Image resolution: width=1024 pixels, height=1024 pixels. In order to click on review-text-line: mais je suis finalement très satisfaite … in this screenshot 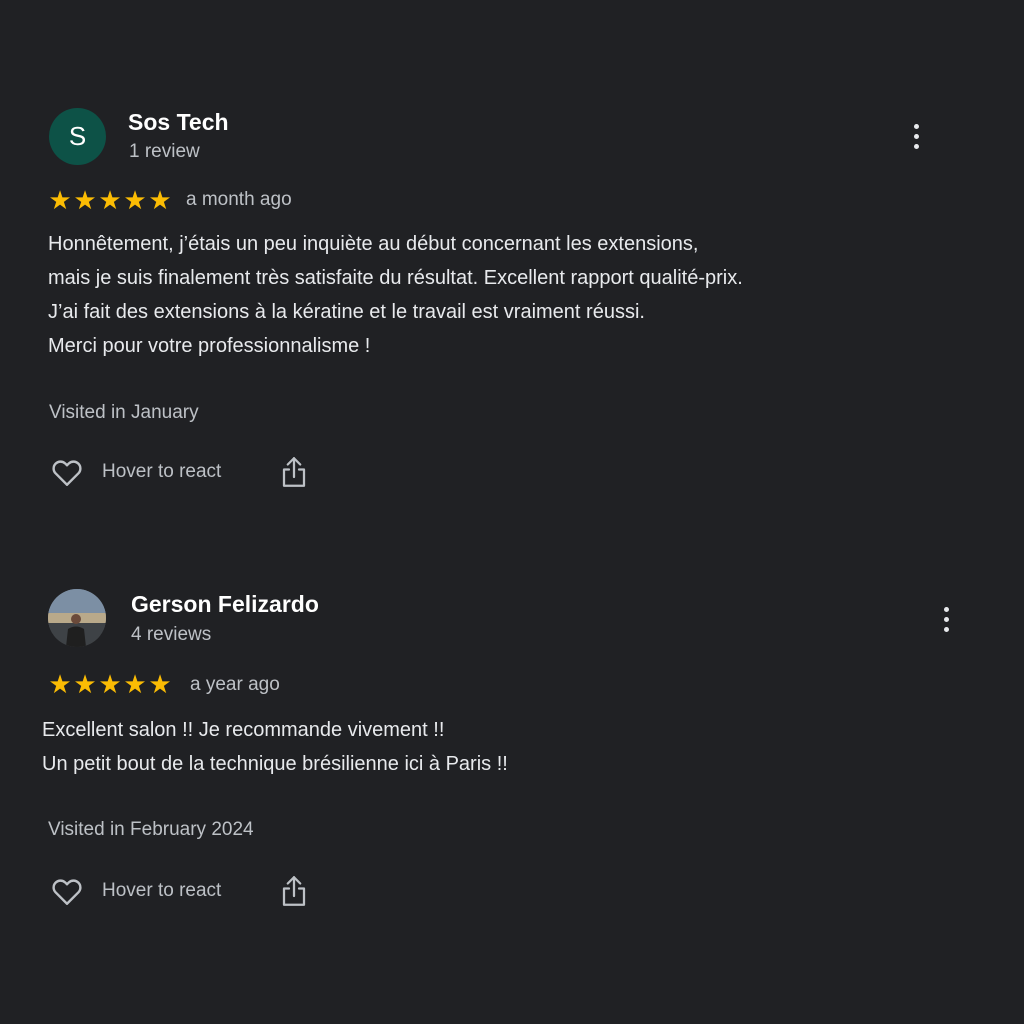, I will do `click(395, 278)`.